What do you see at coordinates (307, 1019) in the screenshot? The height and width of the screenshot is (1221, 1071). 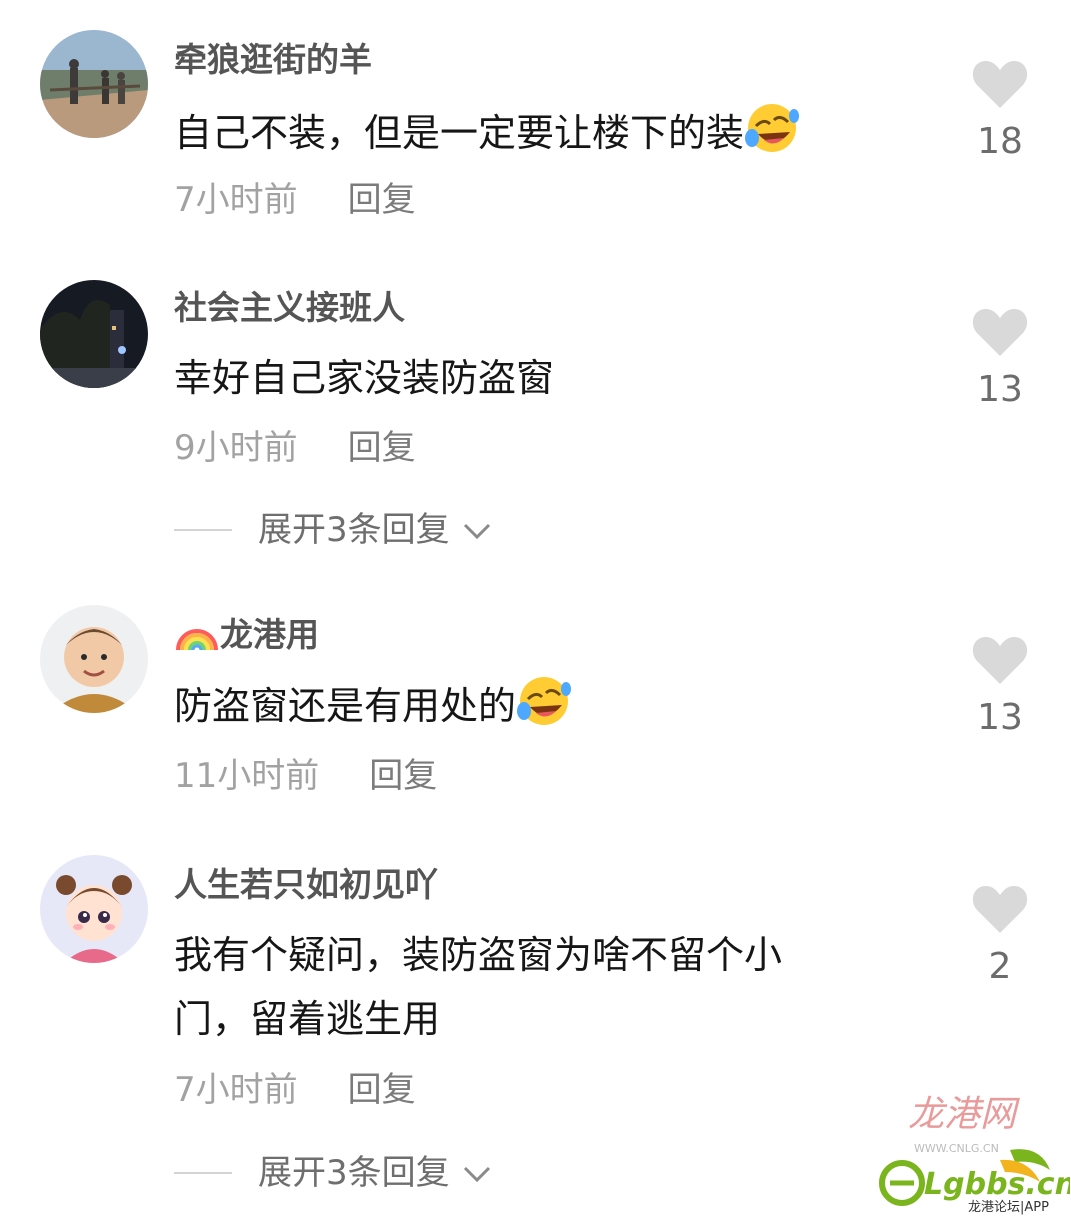 I see `comment-text-line: 门，留着逃生用` at bounding box center [307, 1019].